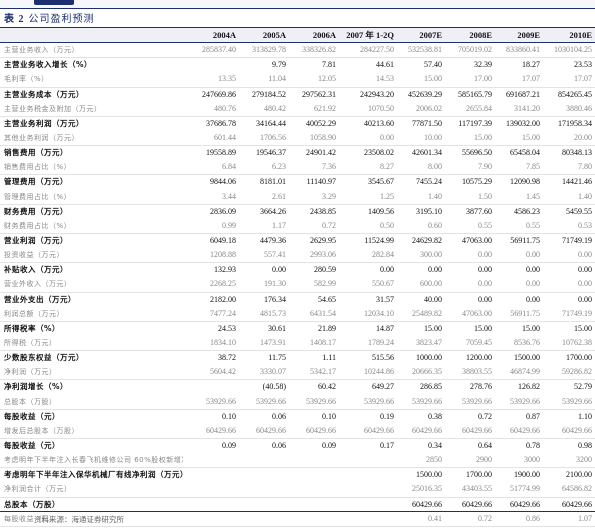 This screenshot has height=532, width=595. I want to click on value-cell: 117197.39, so click(475, 123).